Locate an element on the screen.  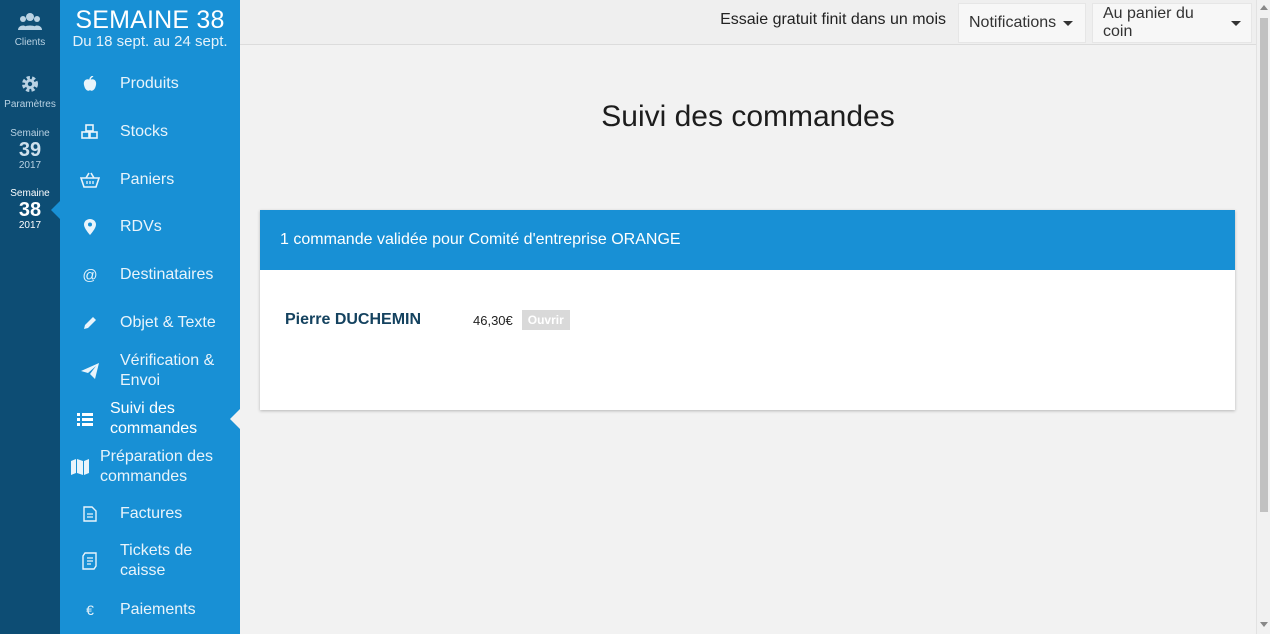
users-icon is located at coordinates (30, 24).